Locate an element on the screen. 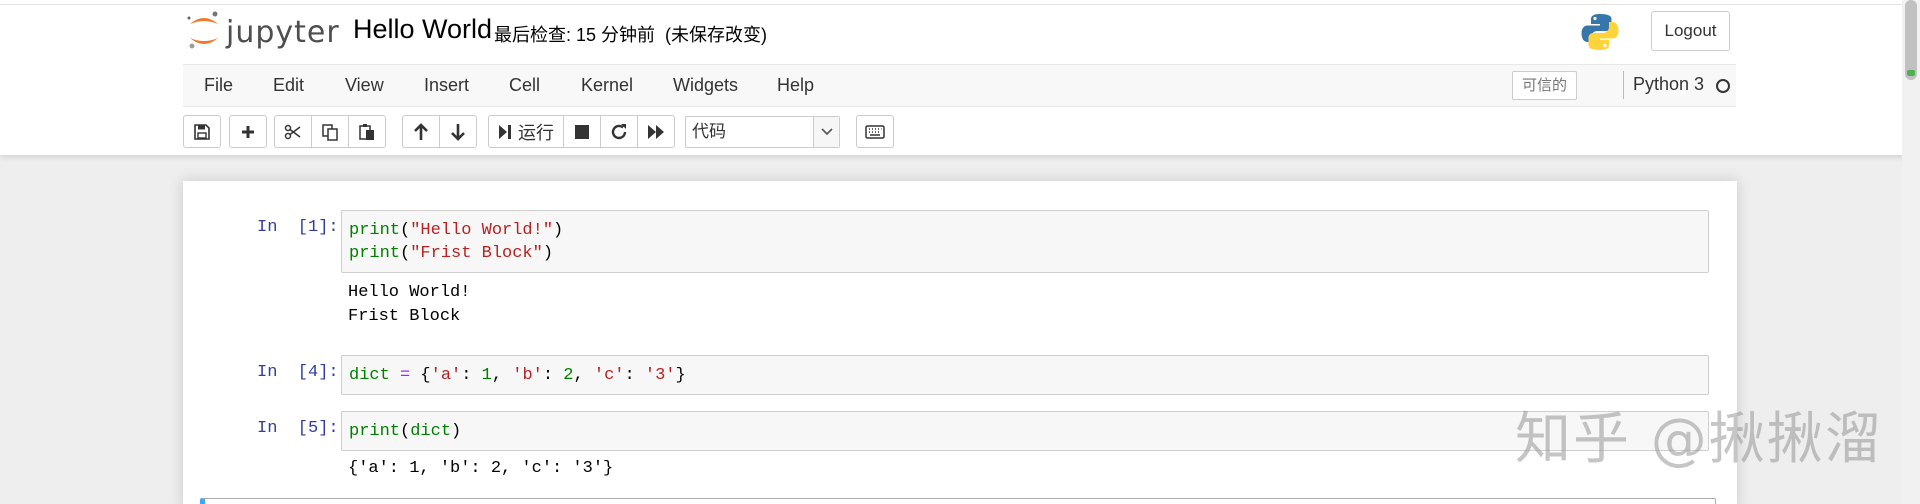 This screenshot has width=1920, height=504. code-cell-input: dict = {'a': 1, 'b': 2, 'c': '3'} is located at coordinates (1025, 375).